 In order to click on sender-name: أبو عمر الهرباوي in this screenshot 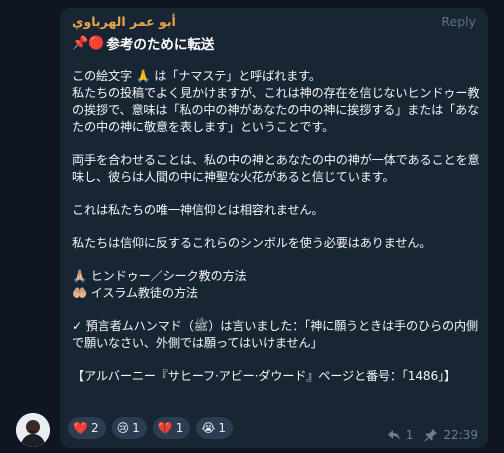, I will do `click(124, 21)`.